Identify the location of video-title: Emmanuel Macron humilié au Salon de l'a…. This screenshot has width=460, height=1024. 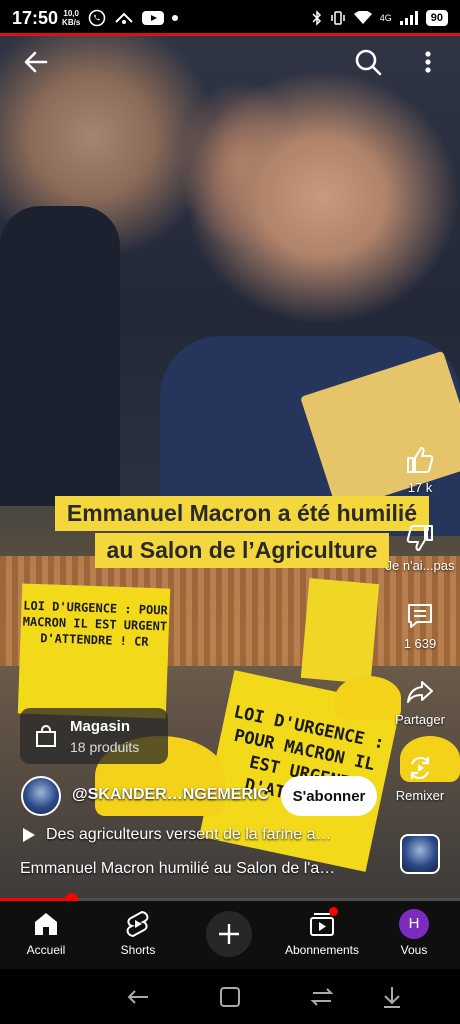
(205, 869).